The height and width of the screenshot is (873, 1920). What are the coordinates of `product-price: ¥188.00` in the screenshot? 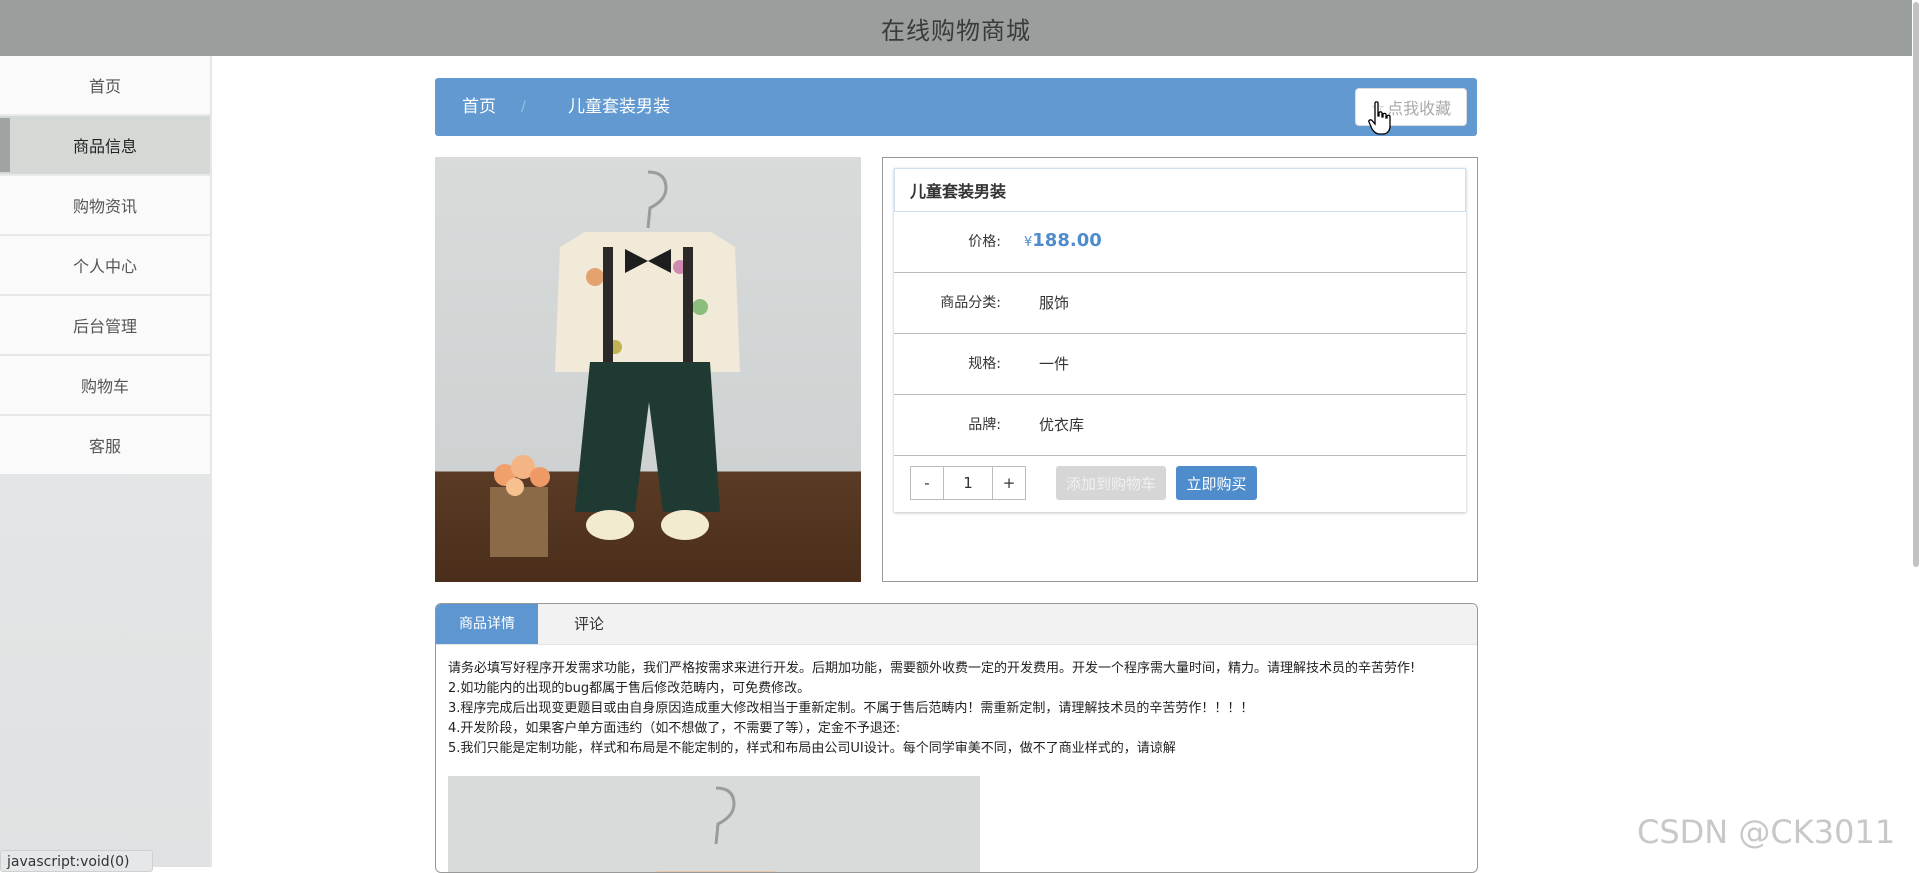 It's located at (1063, 242).